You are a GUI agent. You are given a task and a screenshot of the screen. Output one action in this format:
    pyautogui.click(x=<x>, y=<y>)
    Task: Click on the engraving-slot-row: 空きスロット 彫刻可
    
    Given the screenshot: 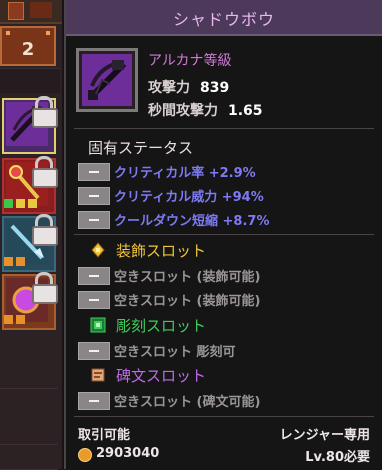 What is the action you would take?
    pyautogui.click(x=226, y=350)
    